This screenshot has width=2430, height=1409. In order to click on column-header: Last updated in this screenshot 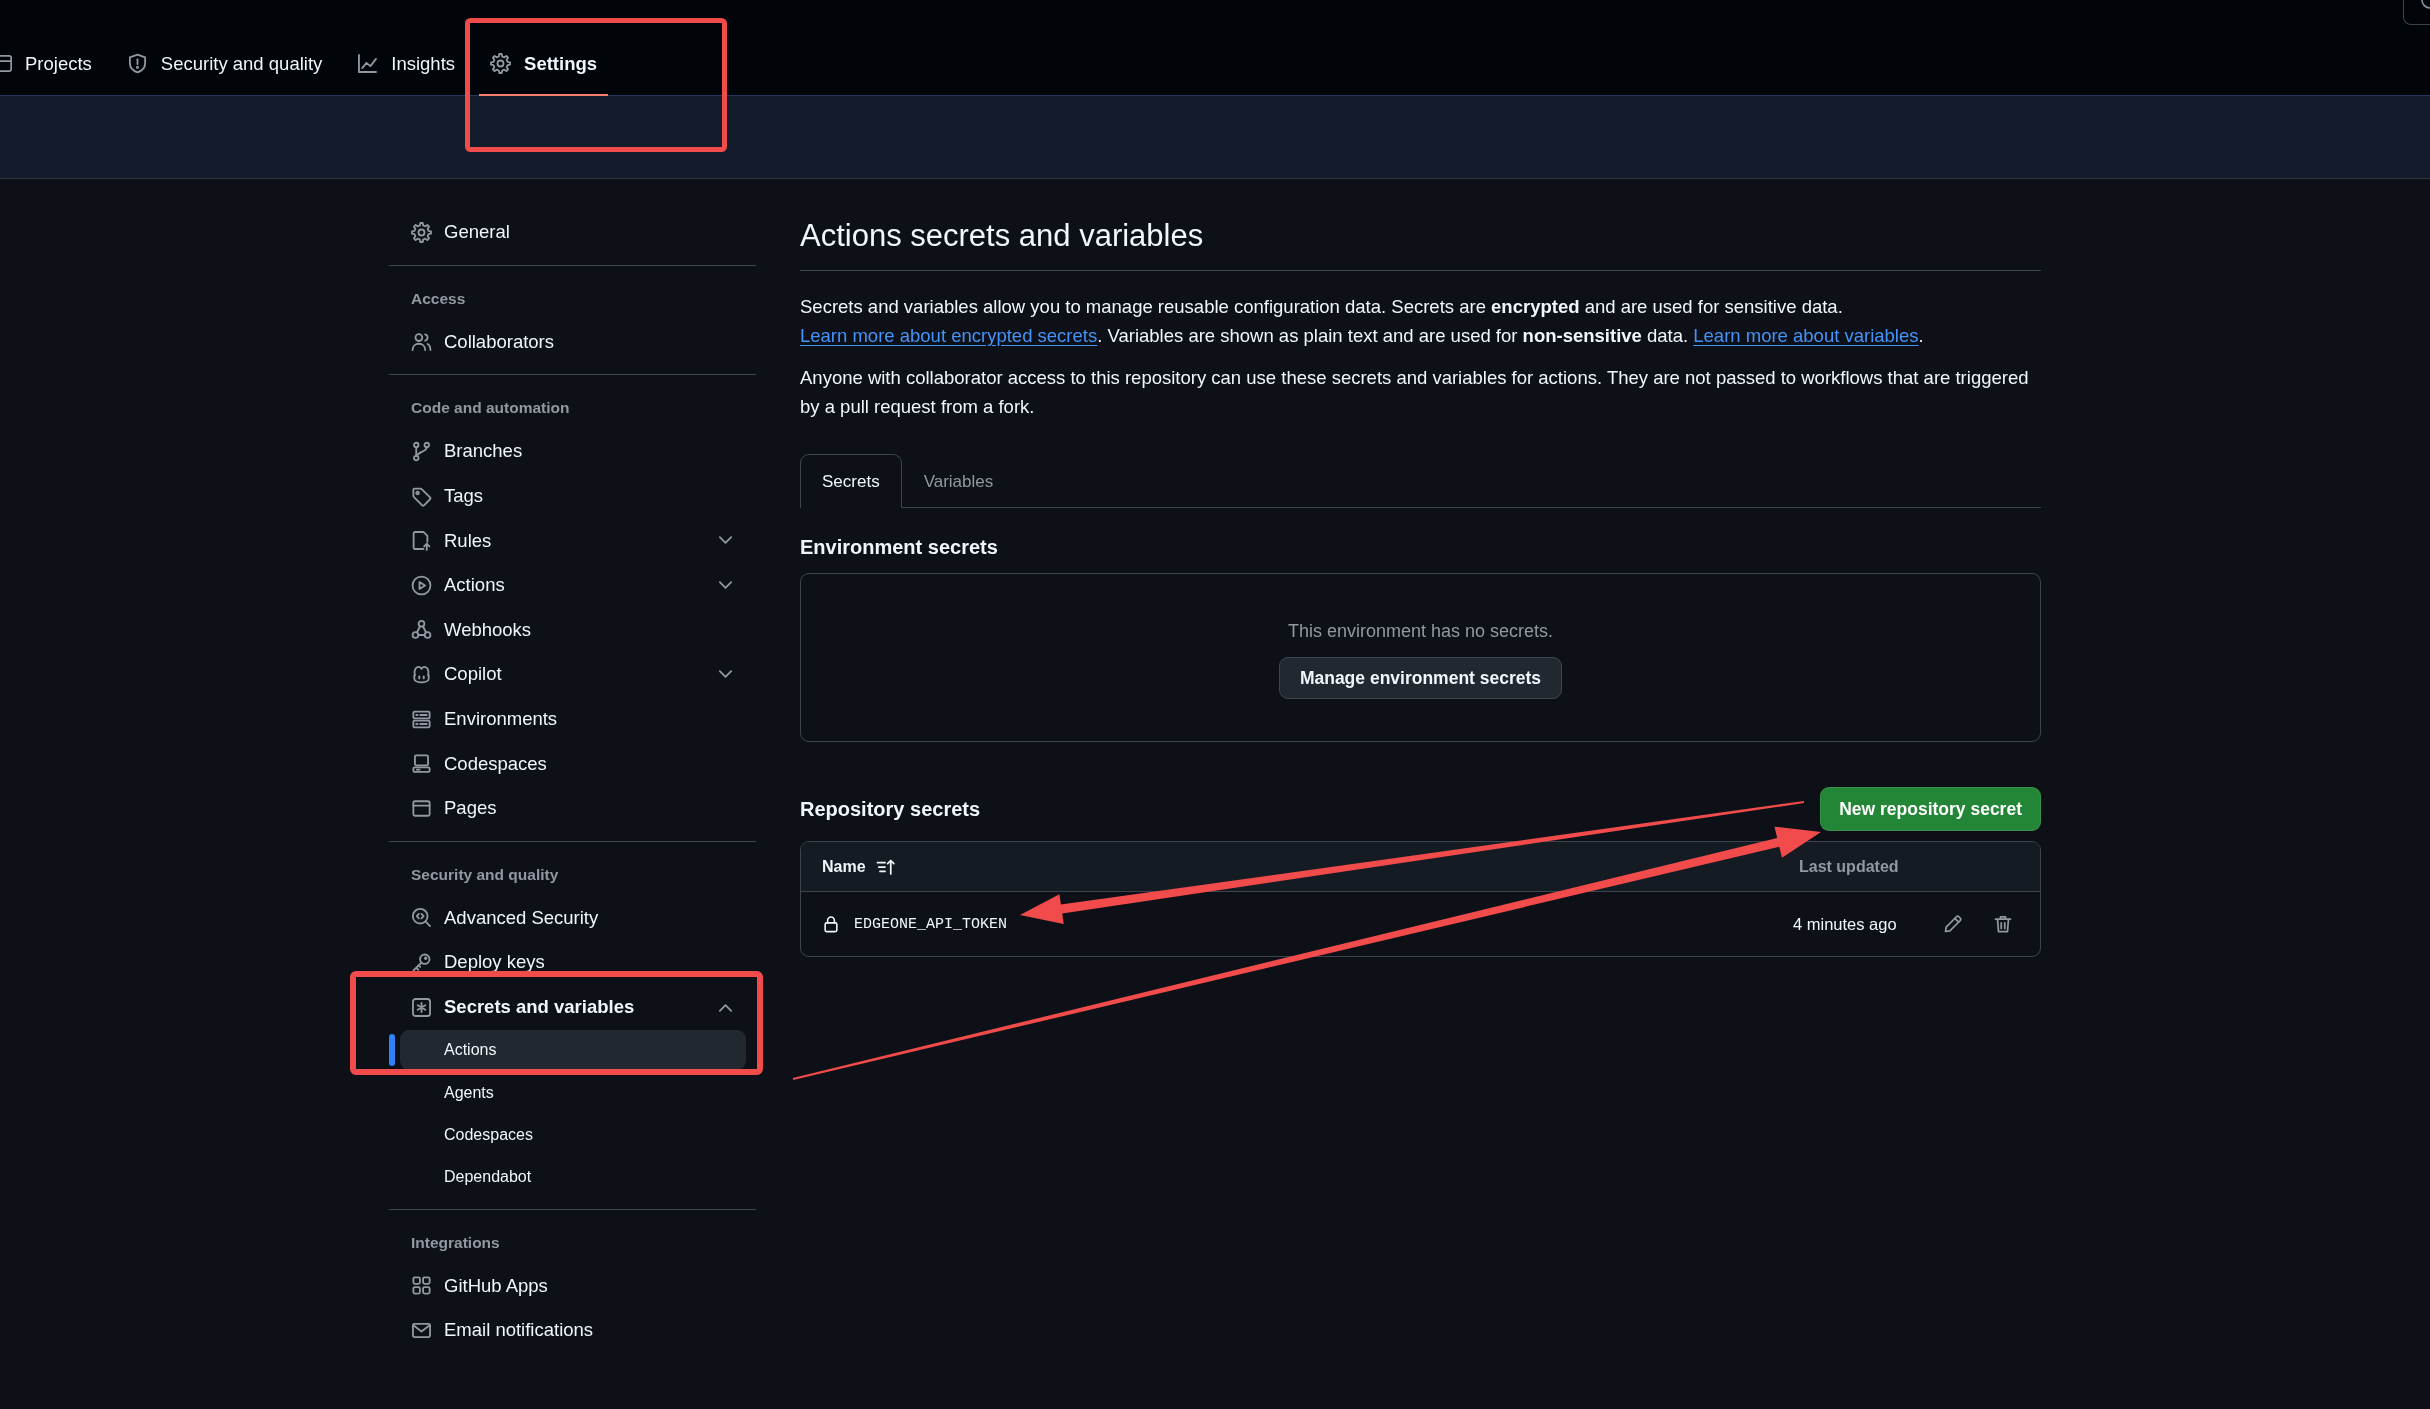, I will do `click(1849, 866)`.